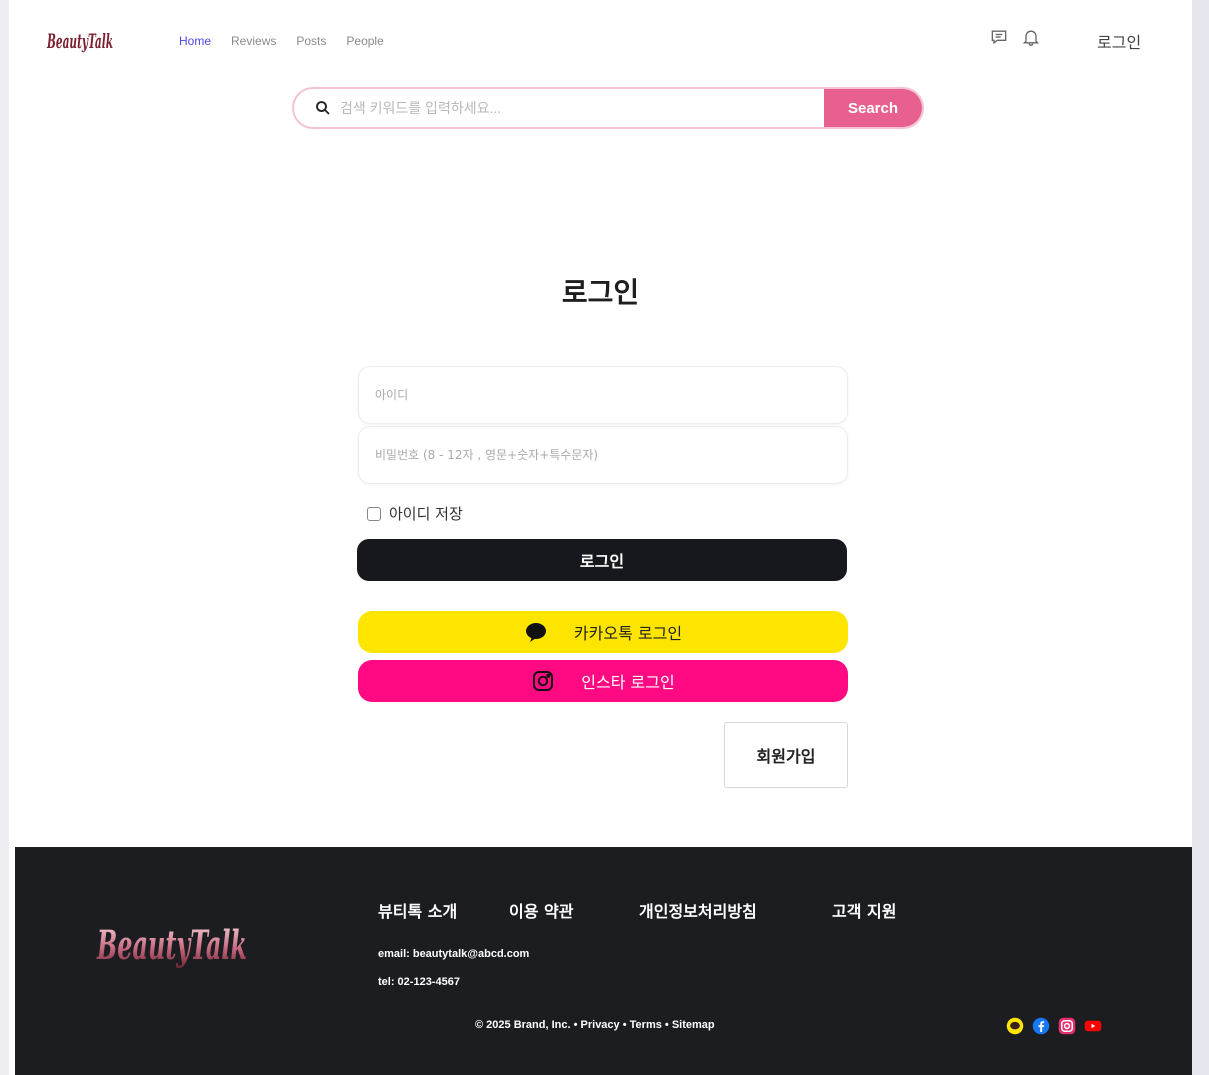  Describe the element at coordinates (374, 513) in the screenshot. I see `remember-id-checkbox` at that location.